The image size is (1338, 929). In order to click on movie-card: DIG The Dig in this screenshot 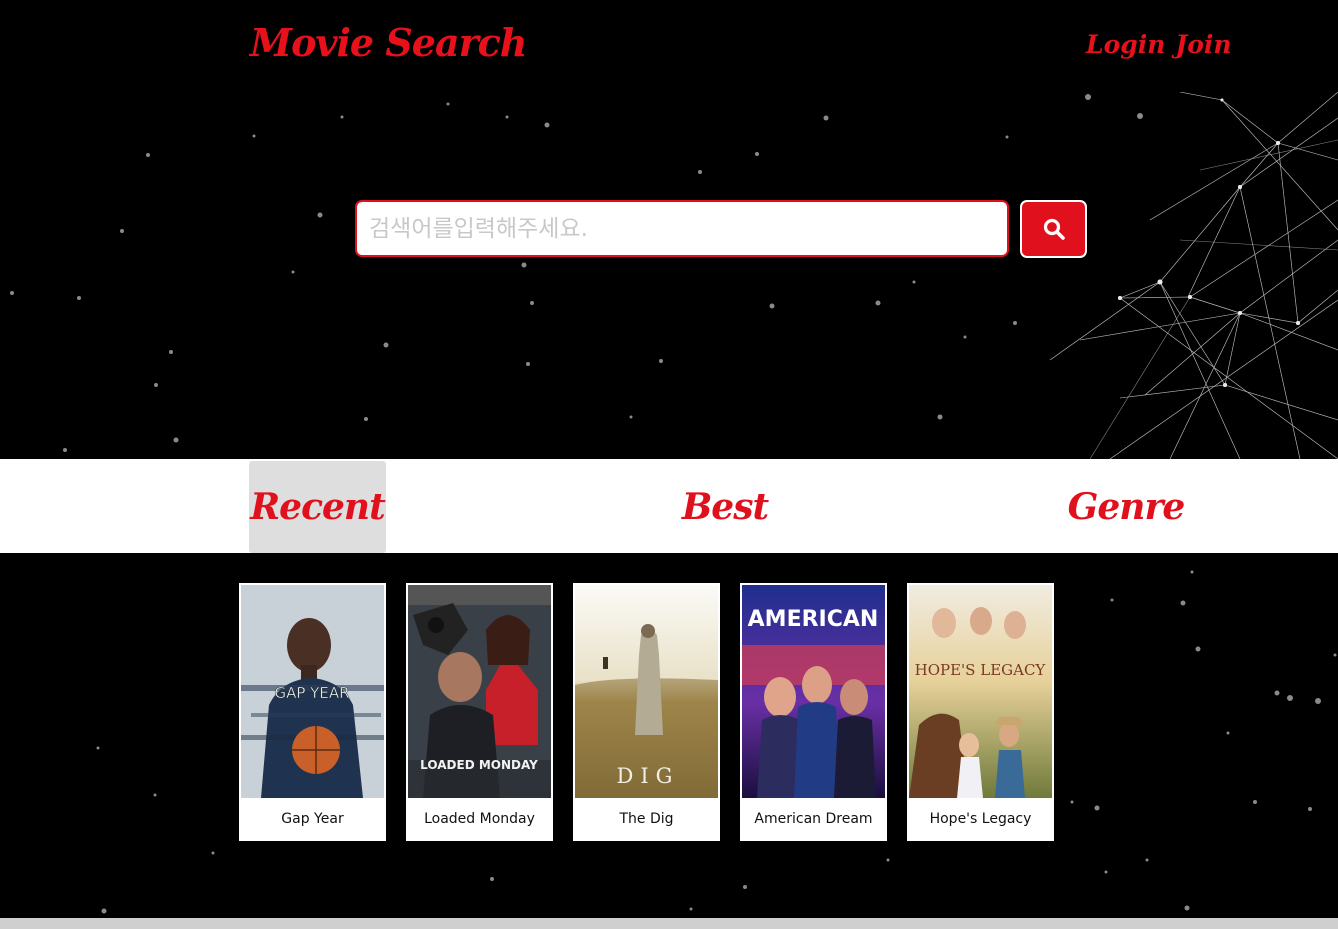, I will do `click(646, 712)`.